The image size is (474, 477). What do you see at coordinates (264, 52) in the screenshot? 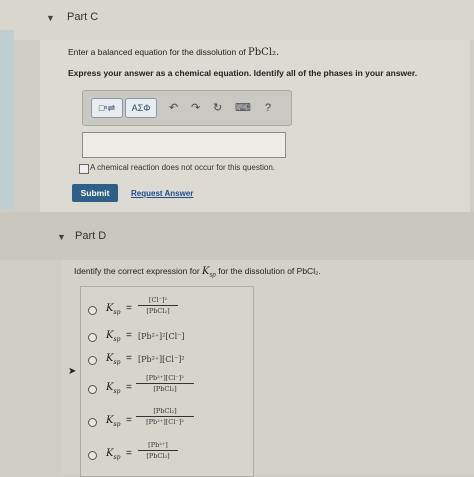
I see `part-c-prompt-compound: PbCl₂.` at bounding box center [264, 52].